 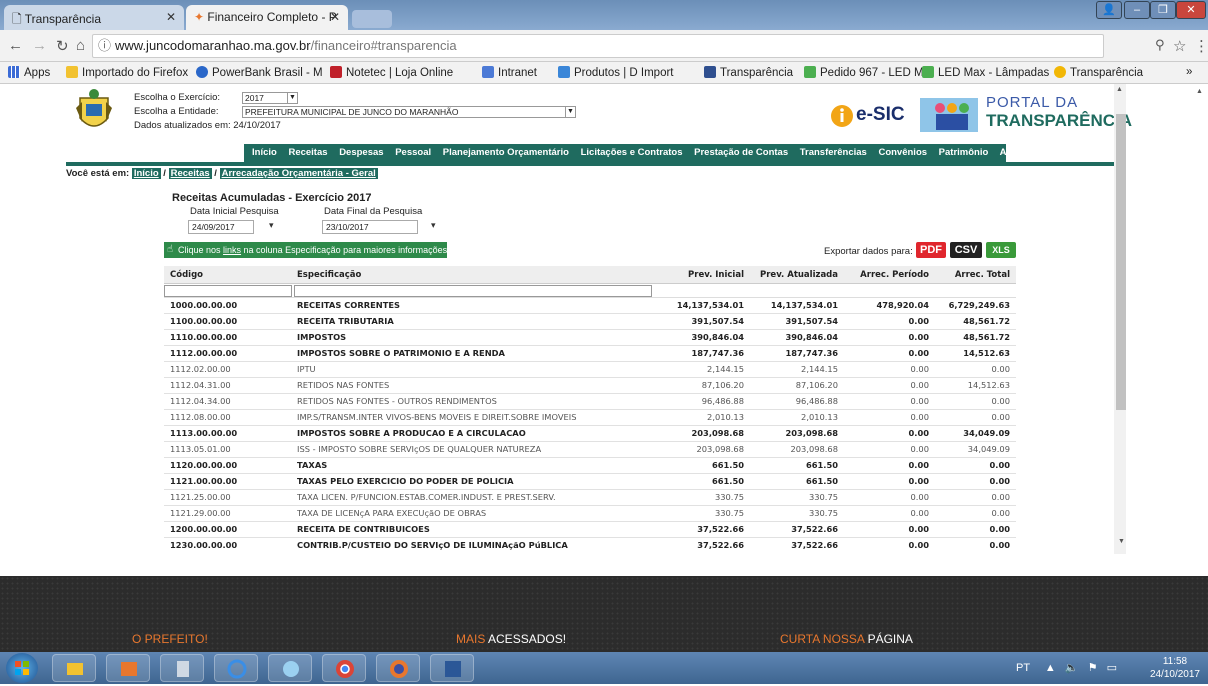 I want to click on user-icon: 👤, so click(x=1109, y=10).